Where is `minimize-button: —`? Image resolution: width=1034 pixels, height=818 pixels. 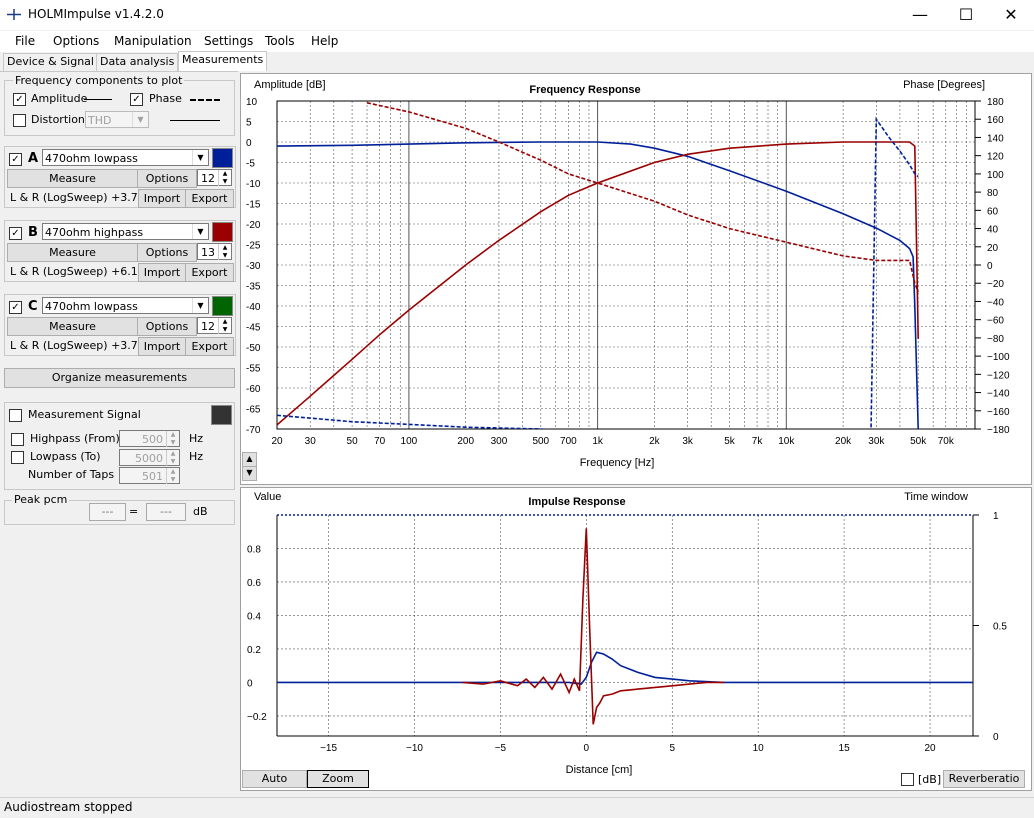 minimize-button: — is located at coordinates (920, 15).